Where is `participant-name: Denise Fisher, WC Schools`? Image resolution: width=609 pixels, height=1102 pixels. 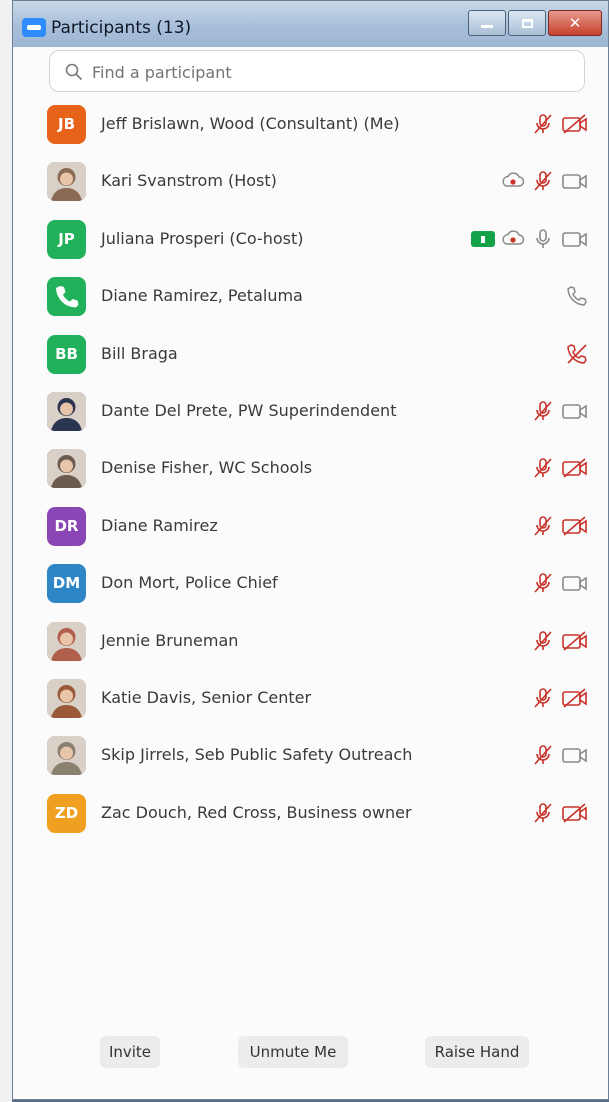
participant-name: Denise Fisher, WC Schools is located at coordinates (207, 468).